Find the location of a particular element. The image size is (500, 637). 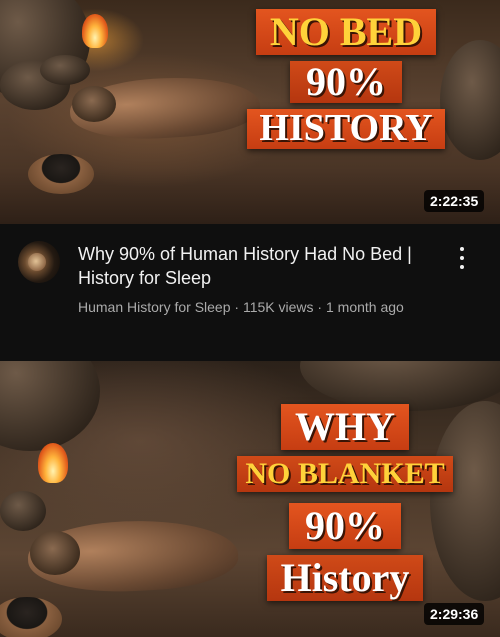

thumbnail-line-1: NO BED is located at coordinates (346, 32).